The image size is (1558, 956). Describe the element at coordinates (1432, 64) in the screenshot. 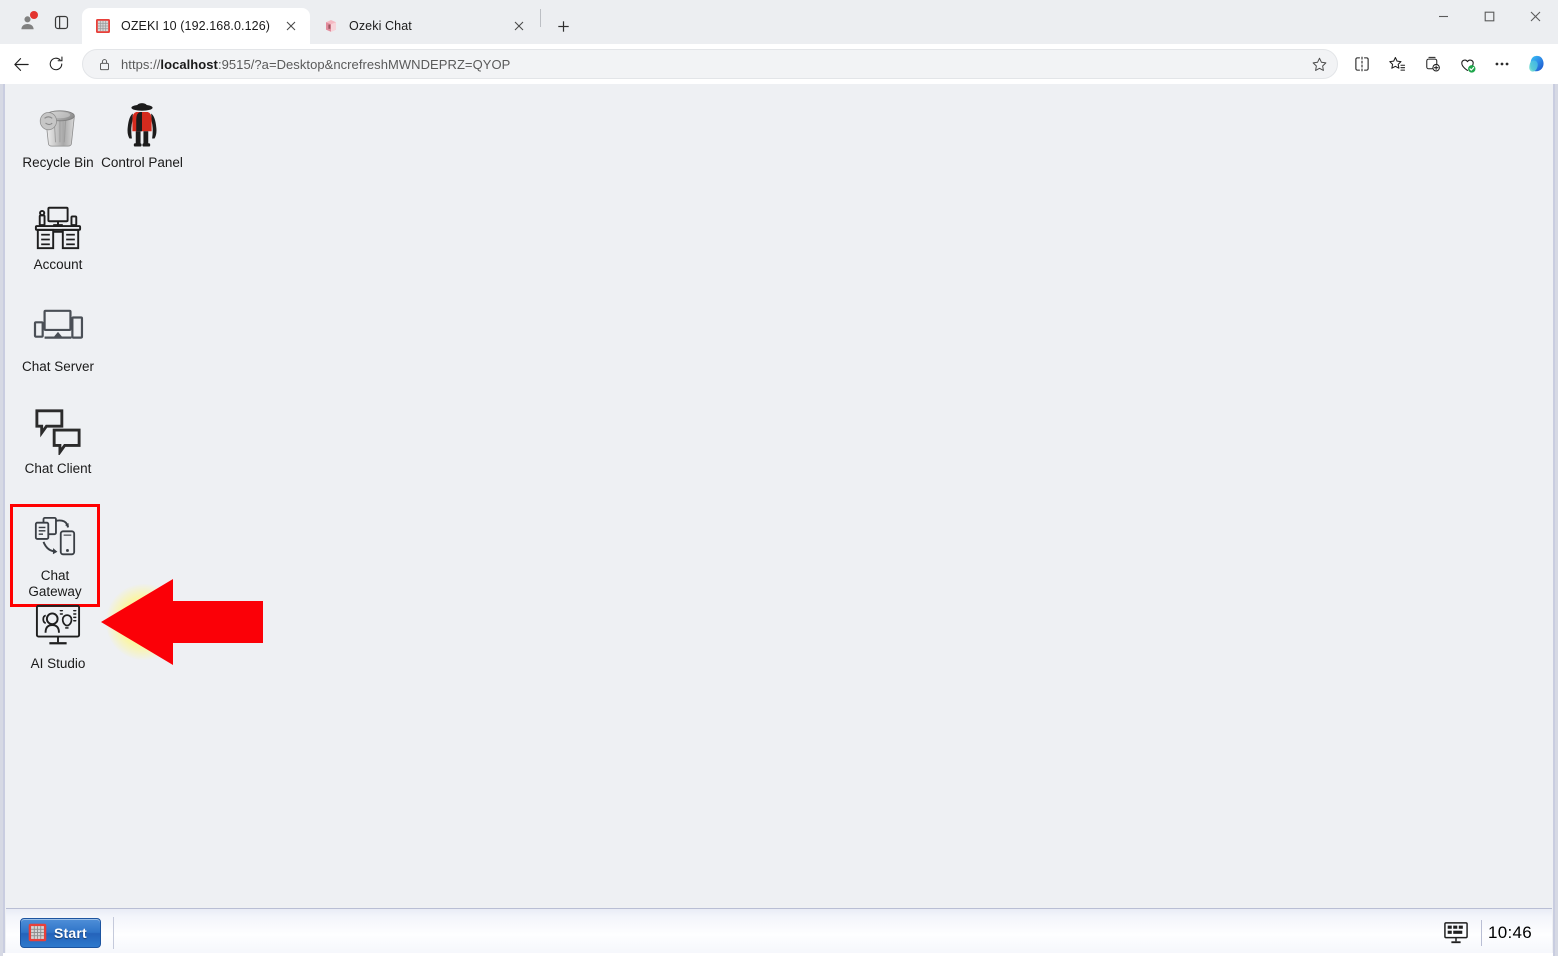

I see `collections-add-icon` at that location.